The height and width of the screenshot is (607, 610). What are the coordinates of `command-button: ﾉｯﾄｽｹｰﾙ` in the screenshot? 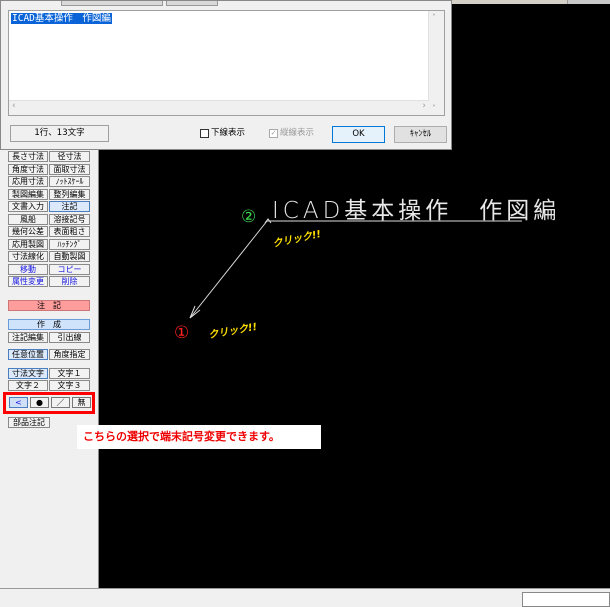 It's located at (69, 181).